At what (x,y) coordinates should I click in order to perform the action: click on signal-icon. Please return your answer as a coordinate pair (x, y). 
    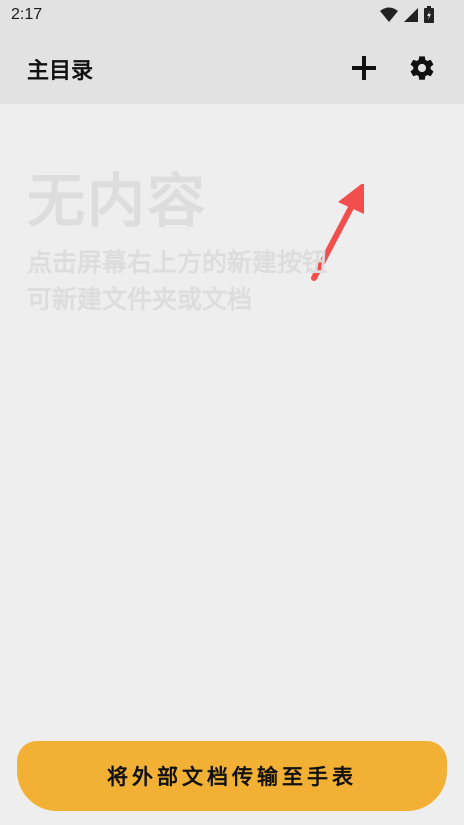
    Looking at the image, I should click on (411, 17).